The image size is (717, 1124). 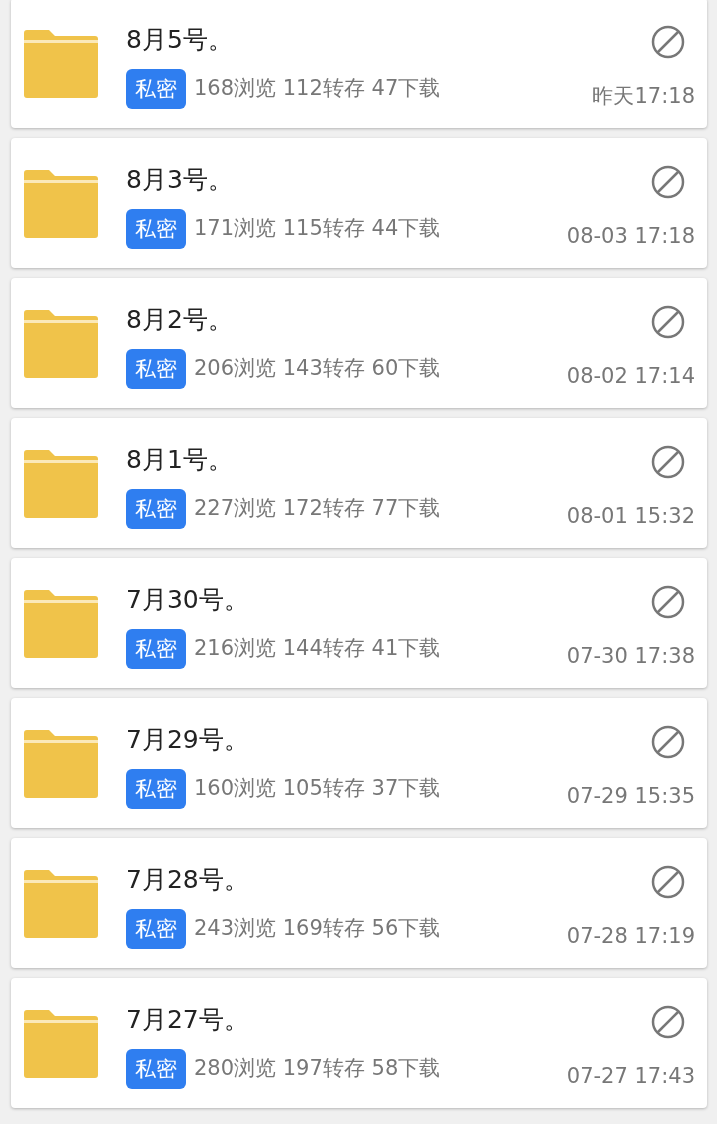 I want to click on folder-card: 7月27号。 私密 280浏览 197转存 58下载 07-27 17:43, so click(x=359, y=1043).